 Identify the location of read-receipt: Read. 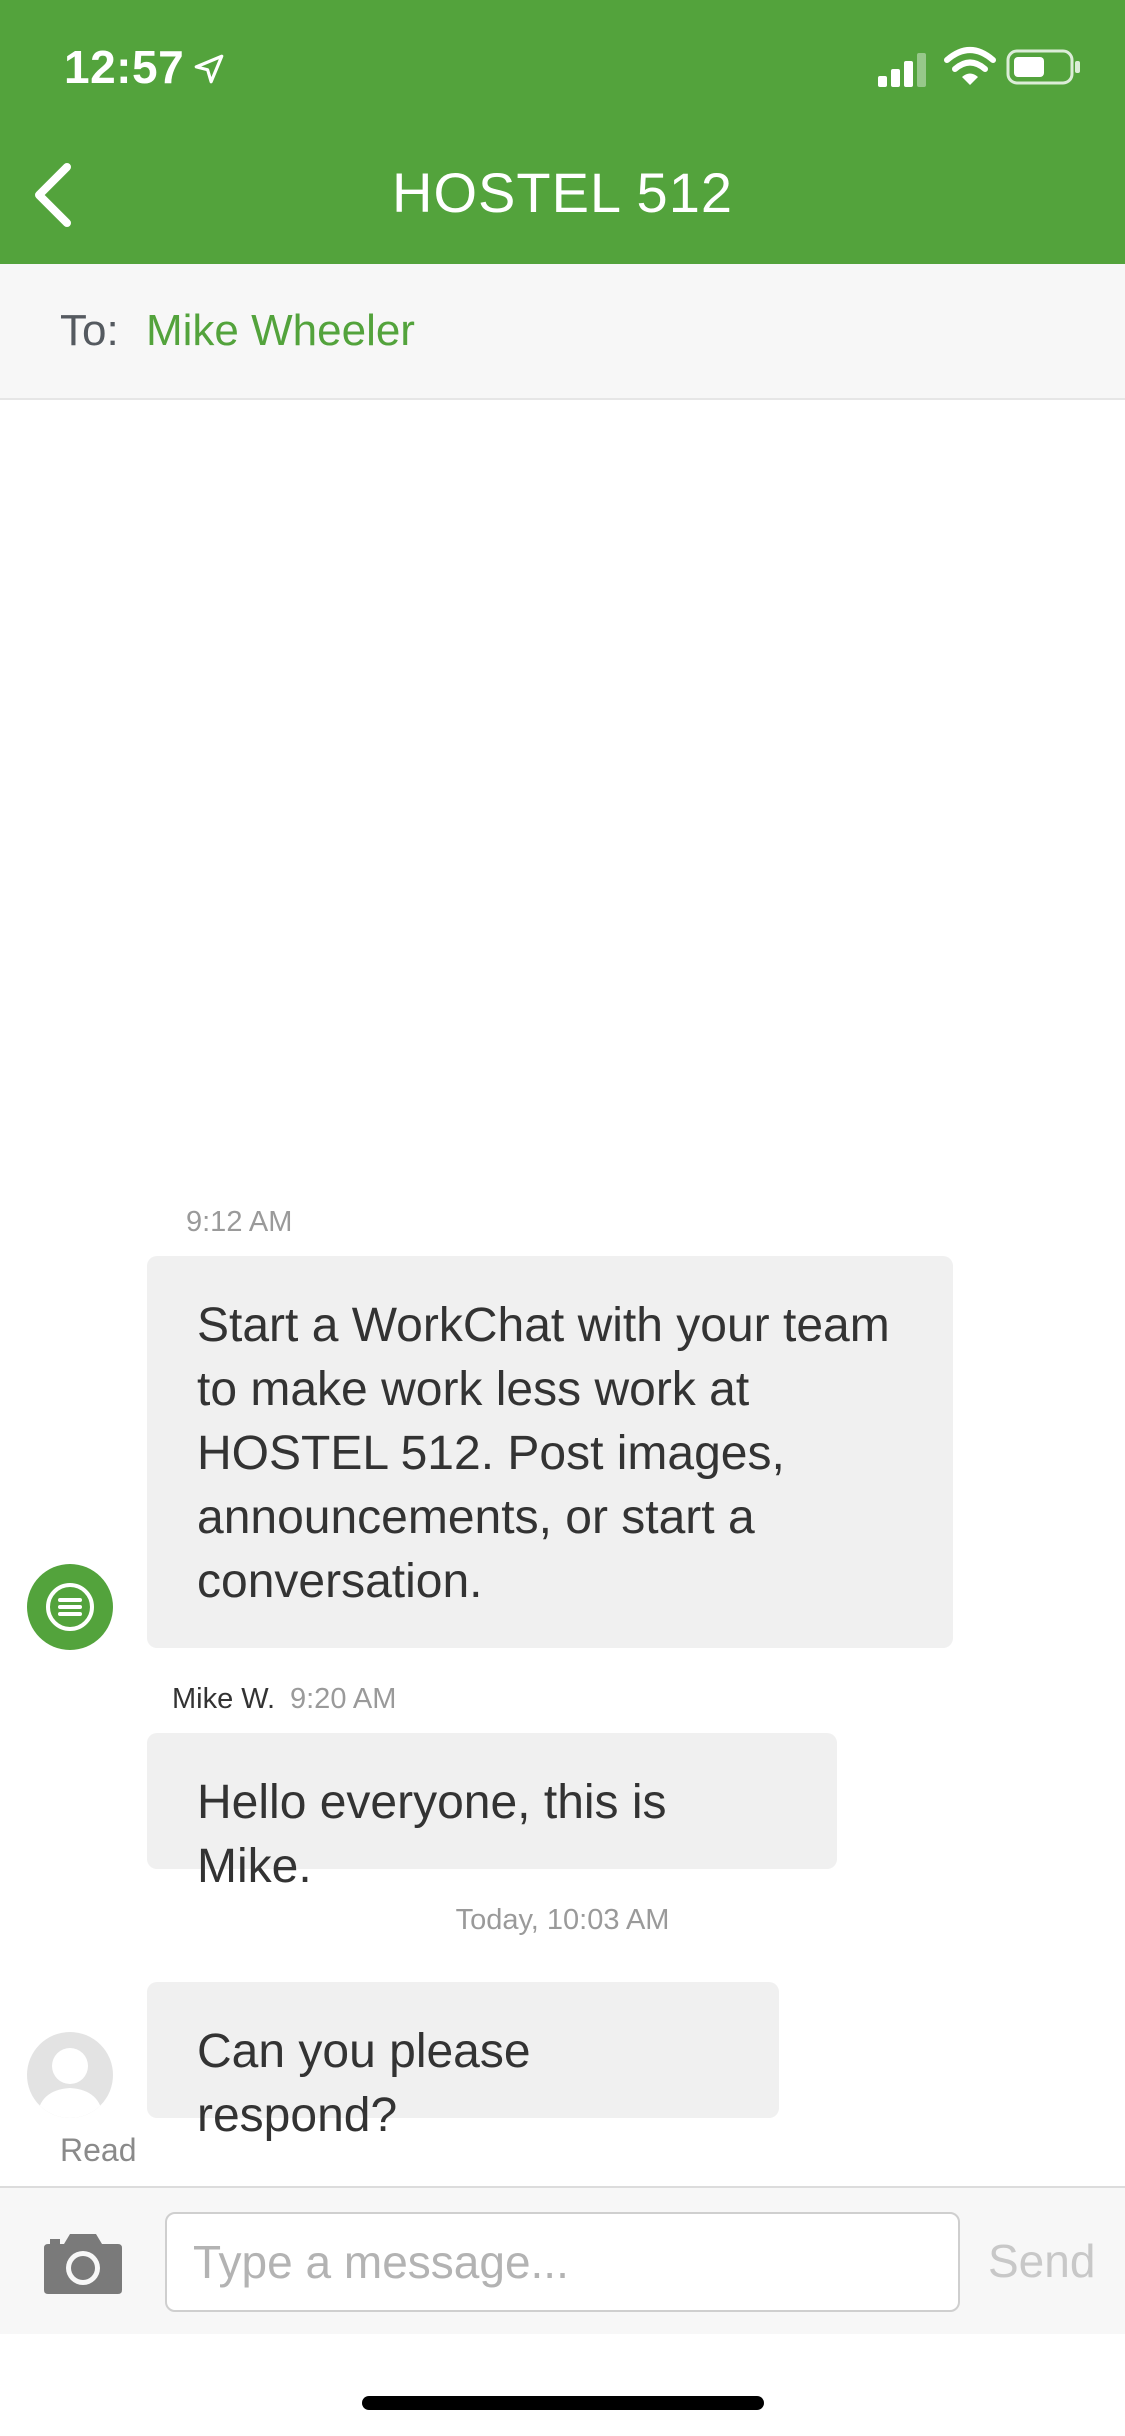
(98, 2150).